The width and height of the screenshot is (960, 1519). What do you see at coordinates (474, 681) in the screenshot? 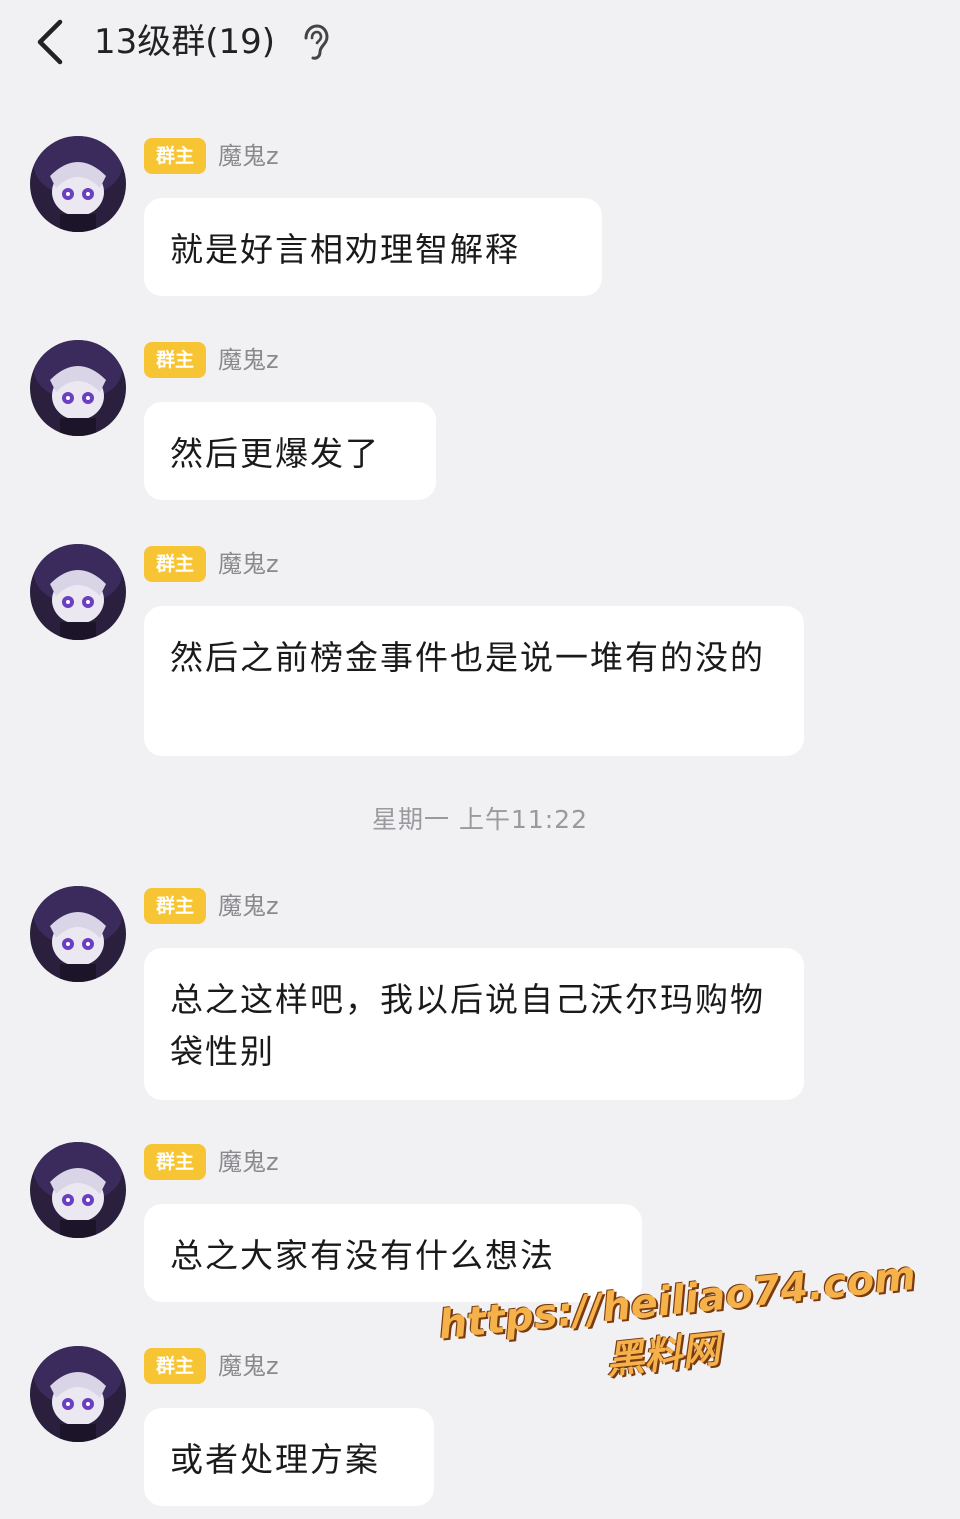
I see `message-bubble: 然后之前榜金事件也是说一堆有的没的` at bounding box center [474, 681].